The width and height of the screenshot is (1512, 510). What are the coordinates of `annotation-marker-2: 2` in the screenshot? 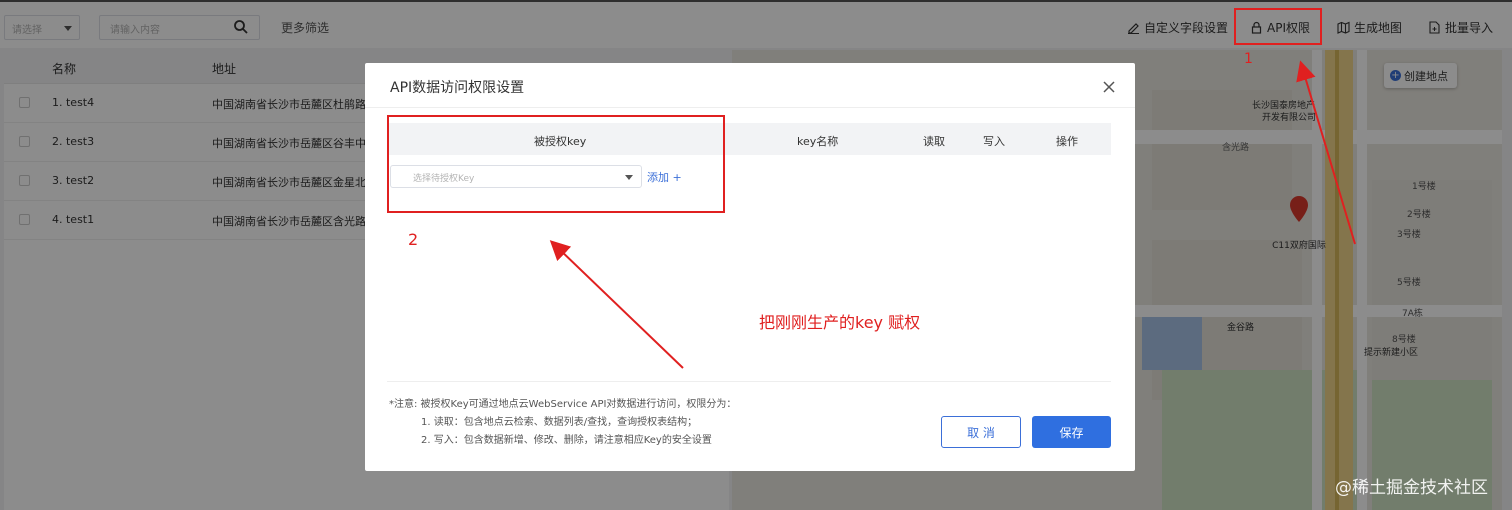 It's located at (413, 239).